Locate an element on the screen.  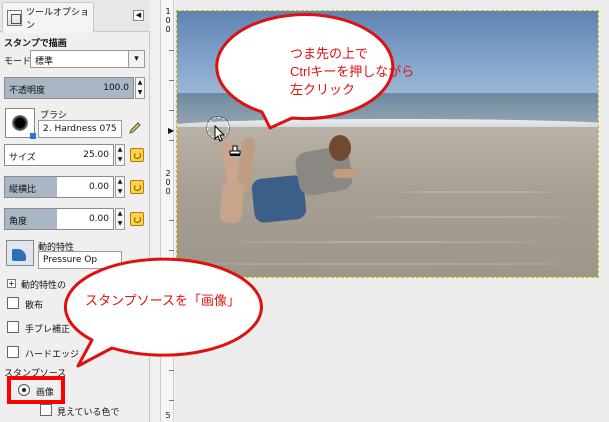
callout-top-line1: つま先の上で is located at coordinates (329, 53).